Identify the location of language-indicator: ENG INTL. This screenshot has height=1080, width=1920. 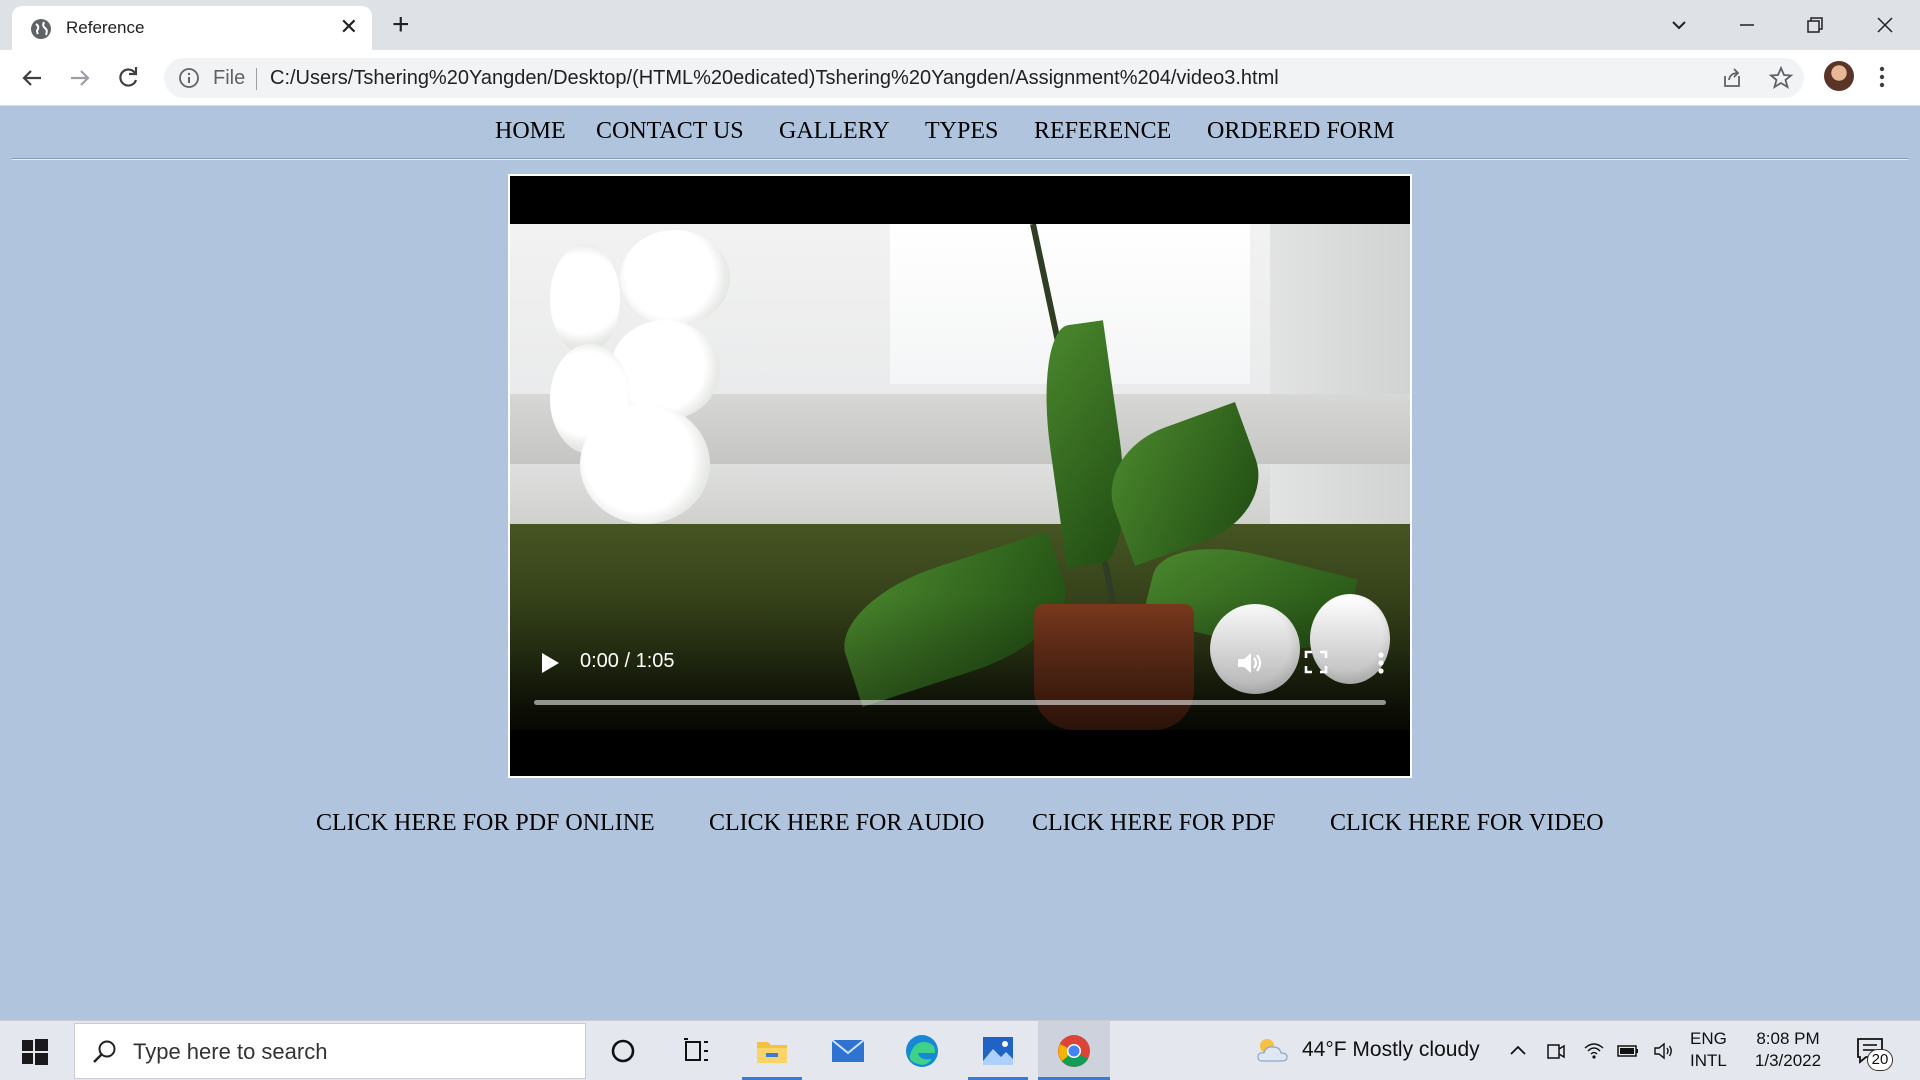
(1708, 1050).